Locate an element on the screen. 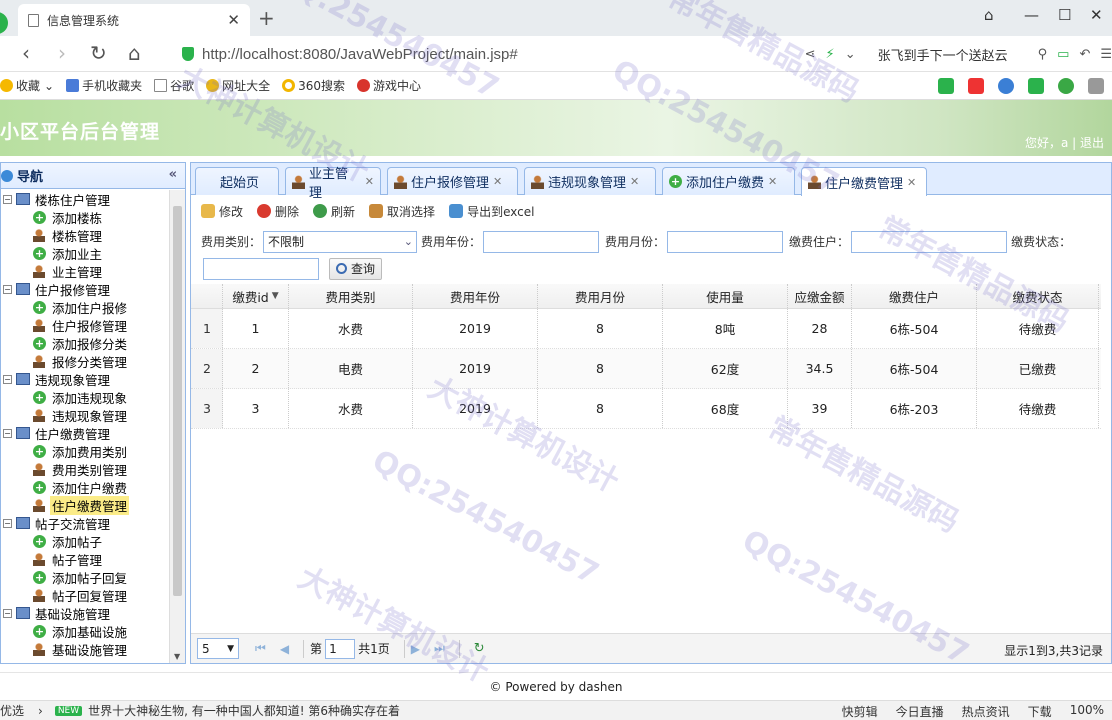 This screenshot has height=720, width=1112. table-row: 2 2 电费 2019 8 62度 34.5 6栋-504 已缴费 is located at coordinates (646, 369).